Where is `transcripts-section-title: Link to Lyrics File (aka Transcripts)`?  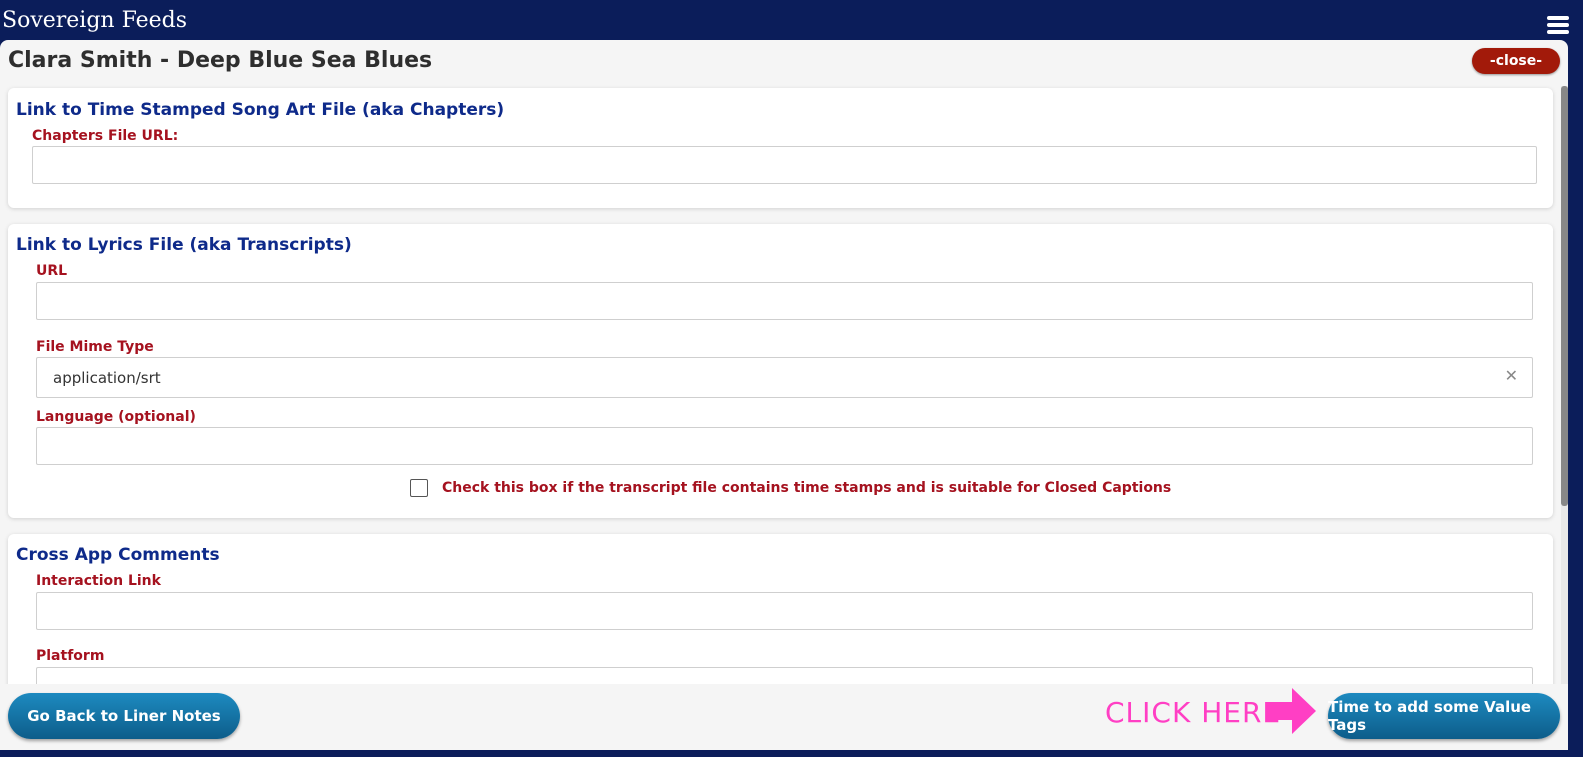
transcripts-section-title: Link to Lyrics File (aka Transcripts) is located at coordinates (184, 245).